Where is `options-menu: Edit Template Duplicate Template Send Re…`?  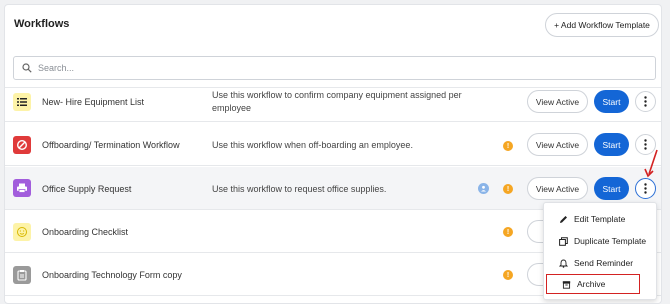 options-menu: Edit Template Duplicate Template Send Re… is located at coordinates (600, 251).